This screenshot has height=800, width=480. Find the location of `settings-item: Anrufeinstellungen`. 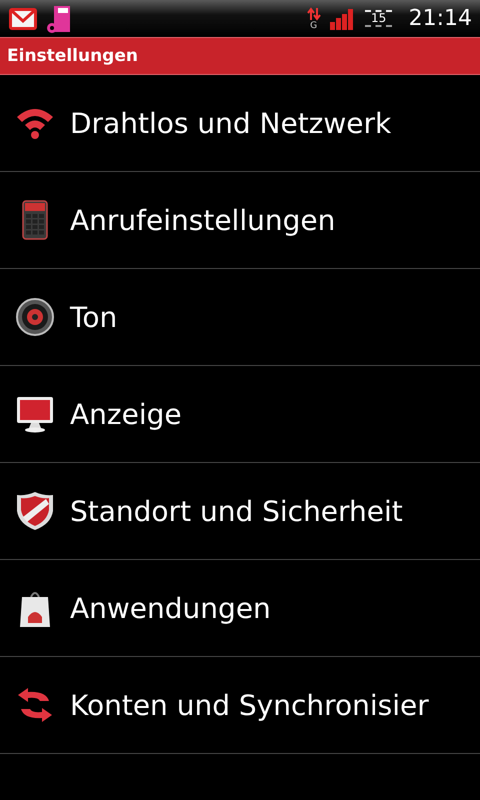

settings-item: Anrufeinstellungen is located at coordinates (240, 220).